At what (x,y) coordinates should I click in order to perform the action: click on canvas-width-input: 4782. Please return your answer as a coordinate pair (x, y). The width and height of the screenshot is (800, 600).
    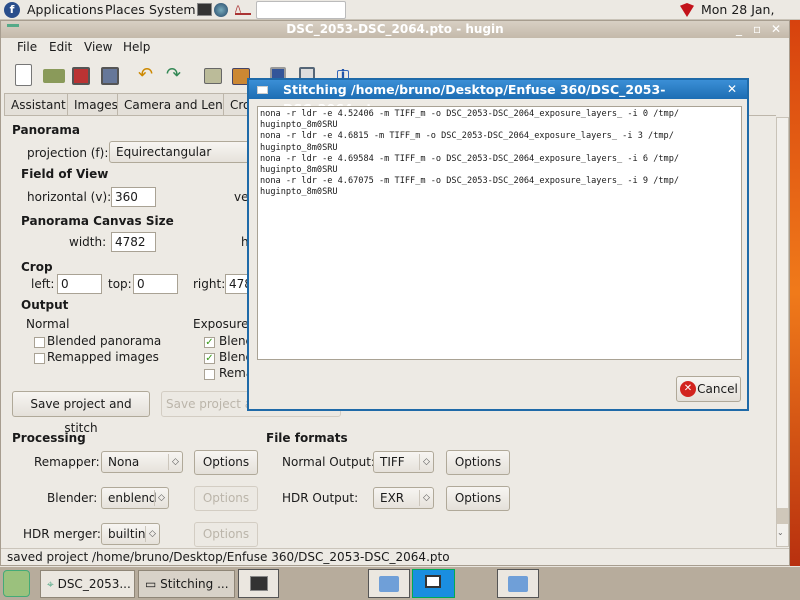
    Looking at the image, I should click on (133, 242).